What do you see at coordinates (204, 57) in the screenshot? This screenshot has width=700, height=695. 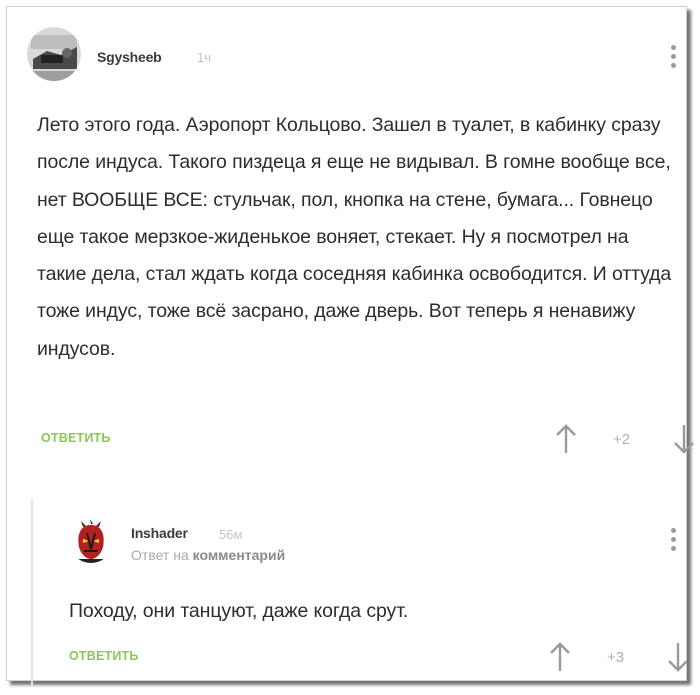 I see `comment-time: 1ч` at bounding box center [204, 57].